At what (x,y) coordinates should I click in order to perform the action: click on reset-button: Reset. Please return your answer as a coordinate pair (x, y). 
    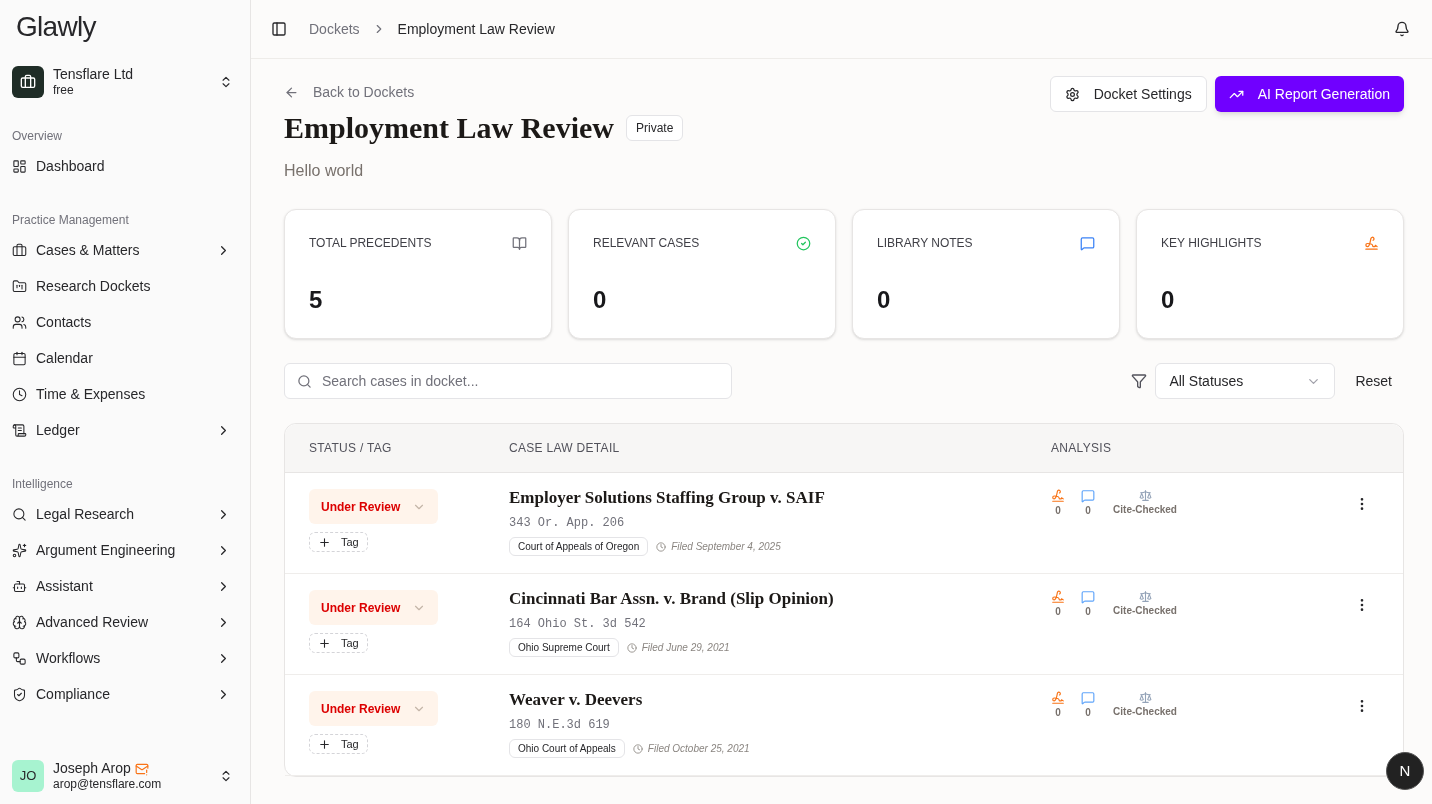
    Looking at the image, I should click on (1373, 381).